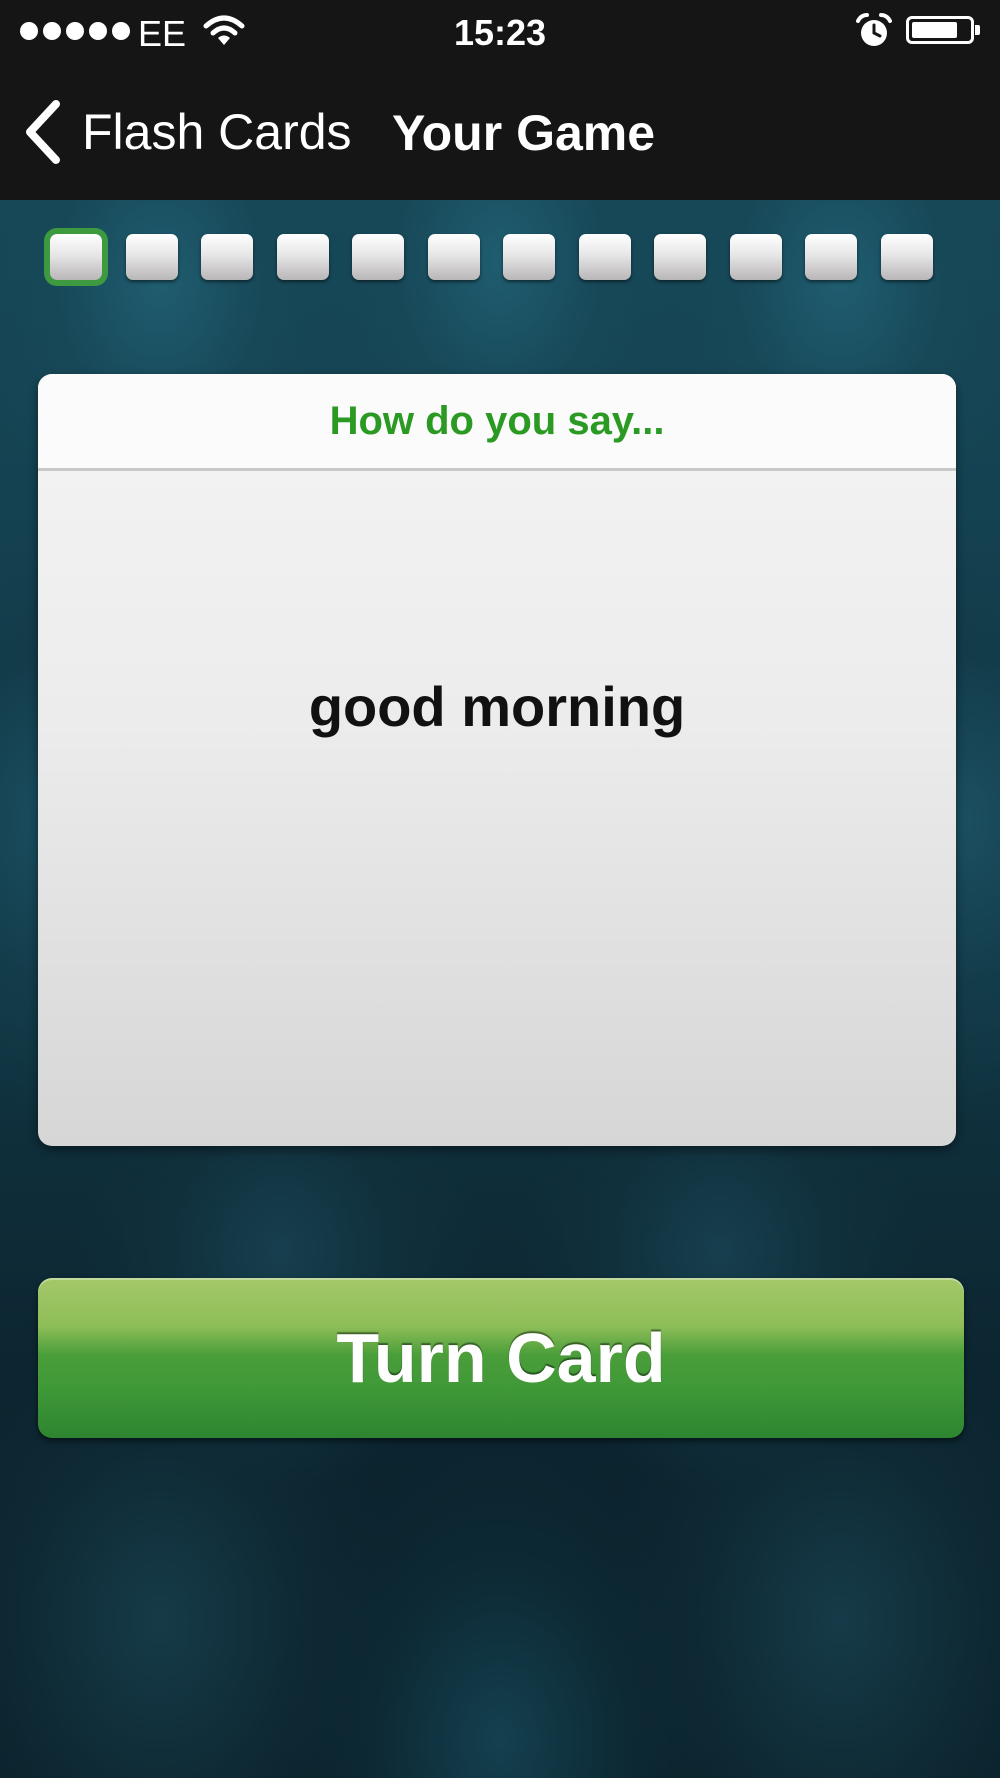  What do you see at coordinates (497, 706) in the screenshot?
I see `card-word: good morning` at bounding box center [497, 706].